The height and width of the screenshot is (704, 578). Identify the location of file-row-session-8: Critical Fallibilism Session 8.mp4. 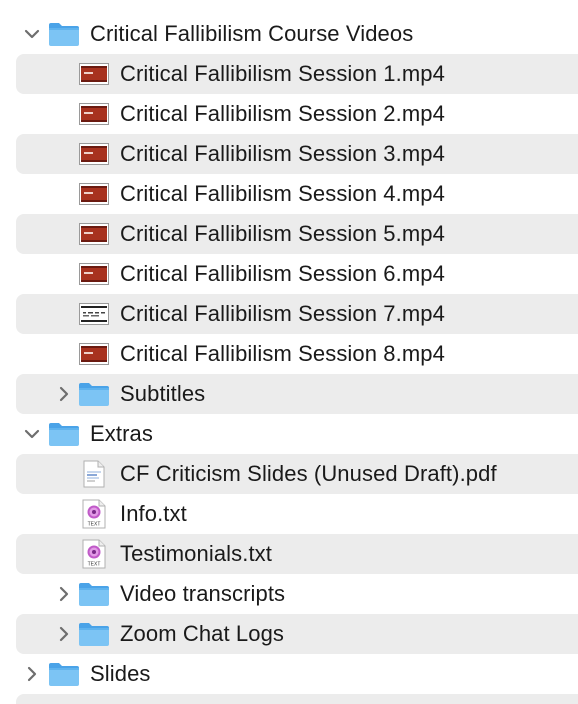
(297, 354).